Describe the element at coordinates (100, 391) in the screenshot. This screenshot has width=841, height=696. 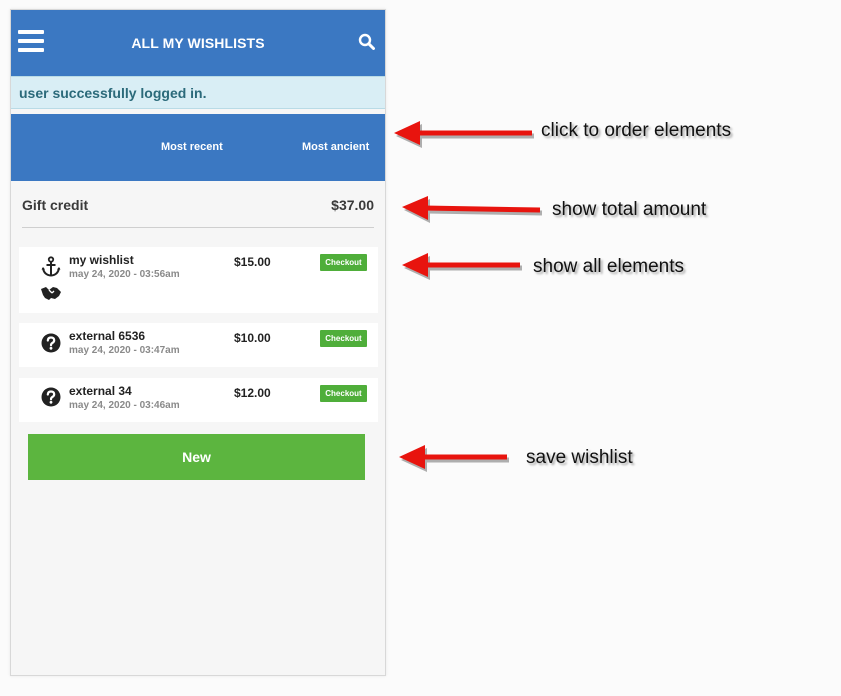
I see `wishlist-name: external 34` at that location.